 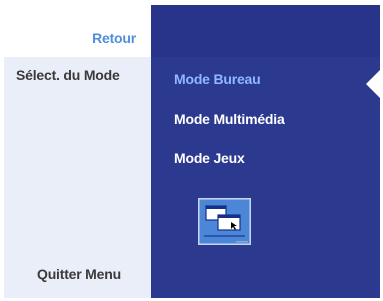 I want to click on mode-select-label: Sélect. du Mode, so click(x=68, y=75).